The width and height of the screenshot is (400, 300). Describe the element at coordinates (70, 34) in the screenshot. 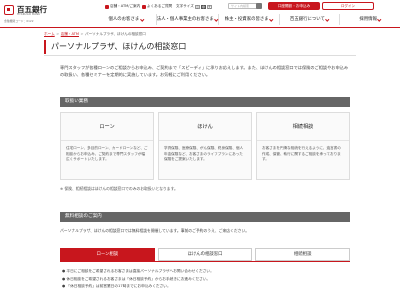

I see `breadcrumb-stores: 店舗・ATM` at that location.